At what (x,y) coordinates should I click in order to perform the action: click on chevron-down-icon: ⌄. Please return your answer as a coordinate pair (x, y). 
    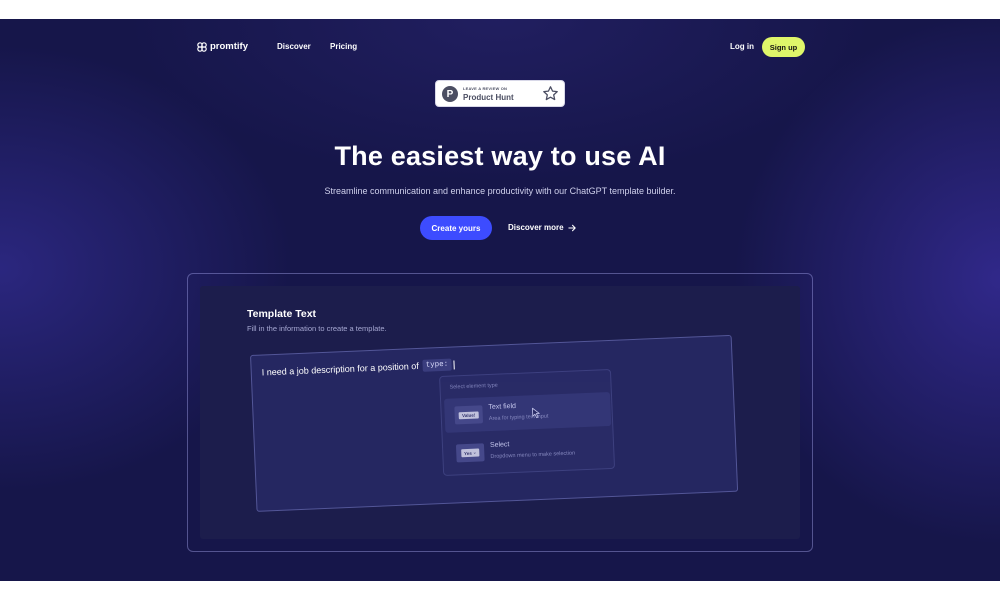
    Looking at the image, I should click on (474, 452).